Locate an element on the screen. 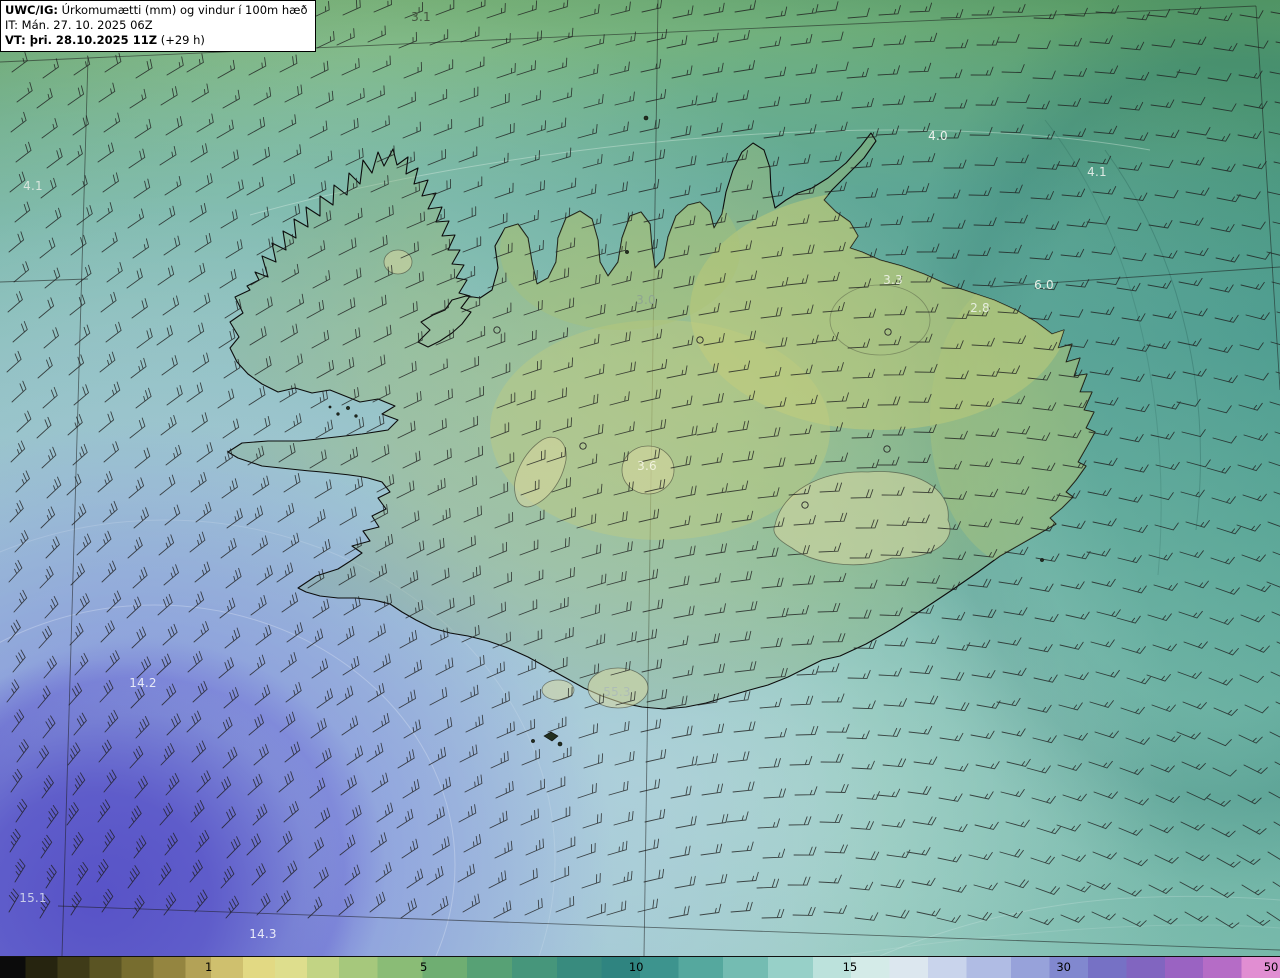 The height and width of the screenshot is (978, 1280). parallel-line-right is located at coordinates (1134, 277).